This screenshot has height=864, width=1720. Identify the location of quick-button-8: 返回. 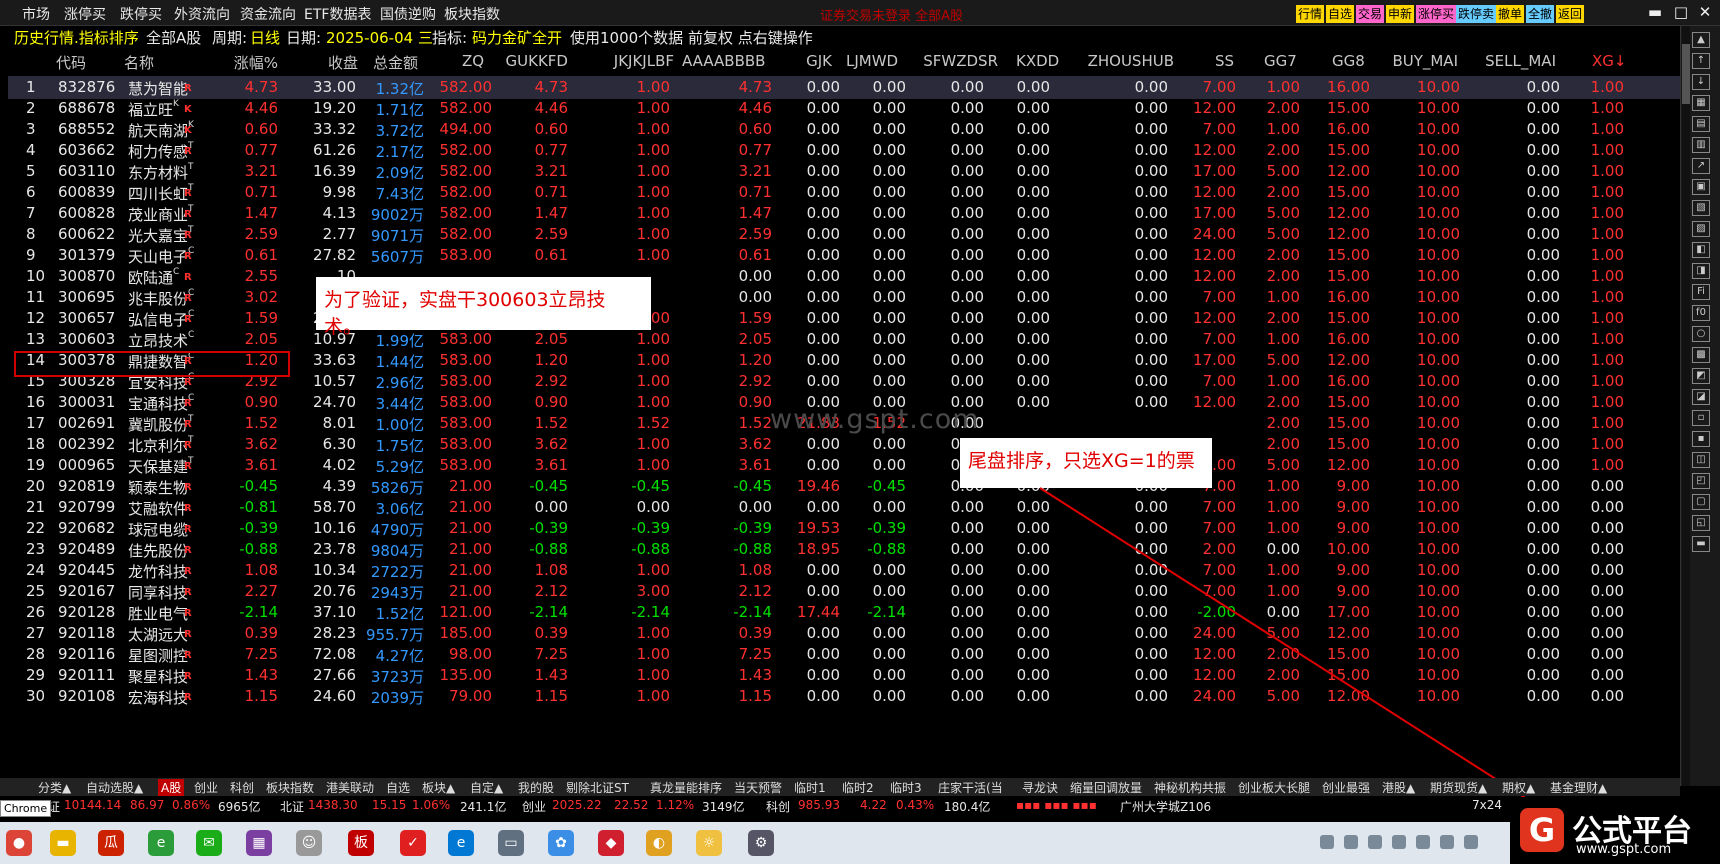
(1570, 14).